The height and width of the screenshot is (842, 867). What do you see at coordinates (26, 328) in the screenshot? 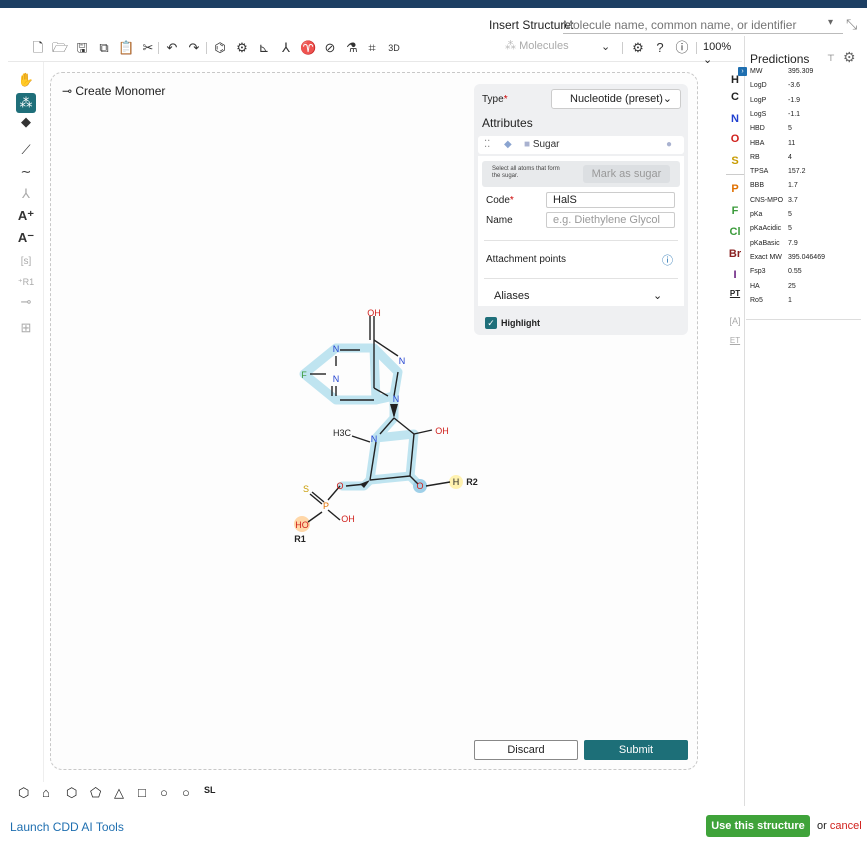
I see `text-tool-icon: ⊞` at bounding box center [26, 328].